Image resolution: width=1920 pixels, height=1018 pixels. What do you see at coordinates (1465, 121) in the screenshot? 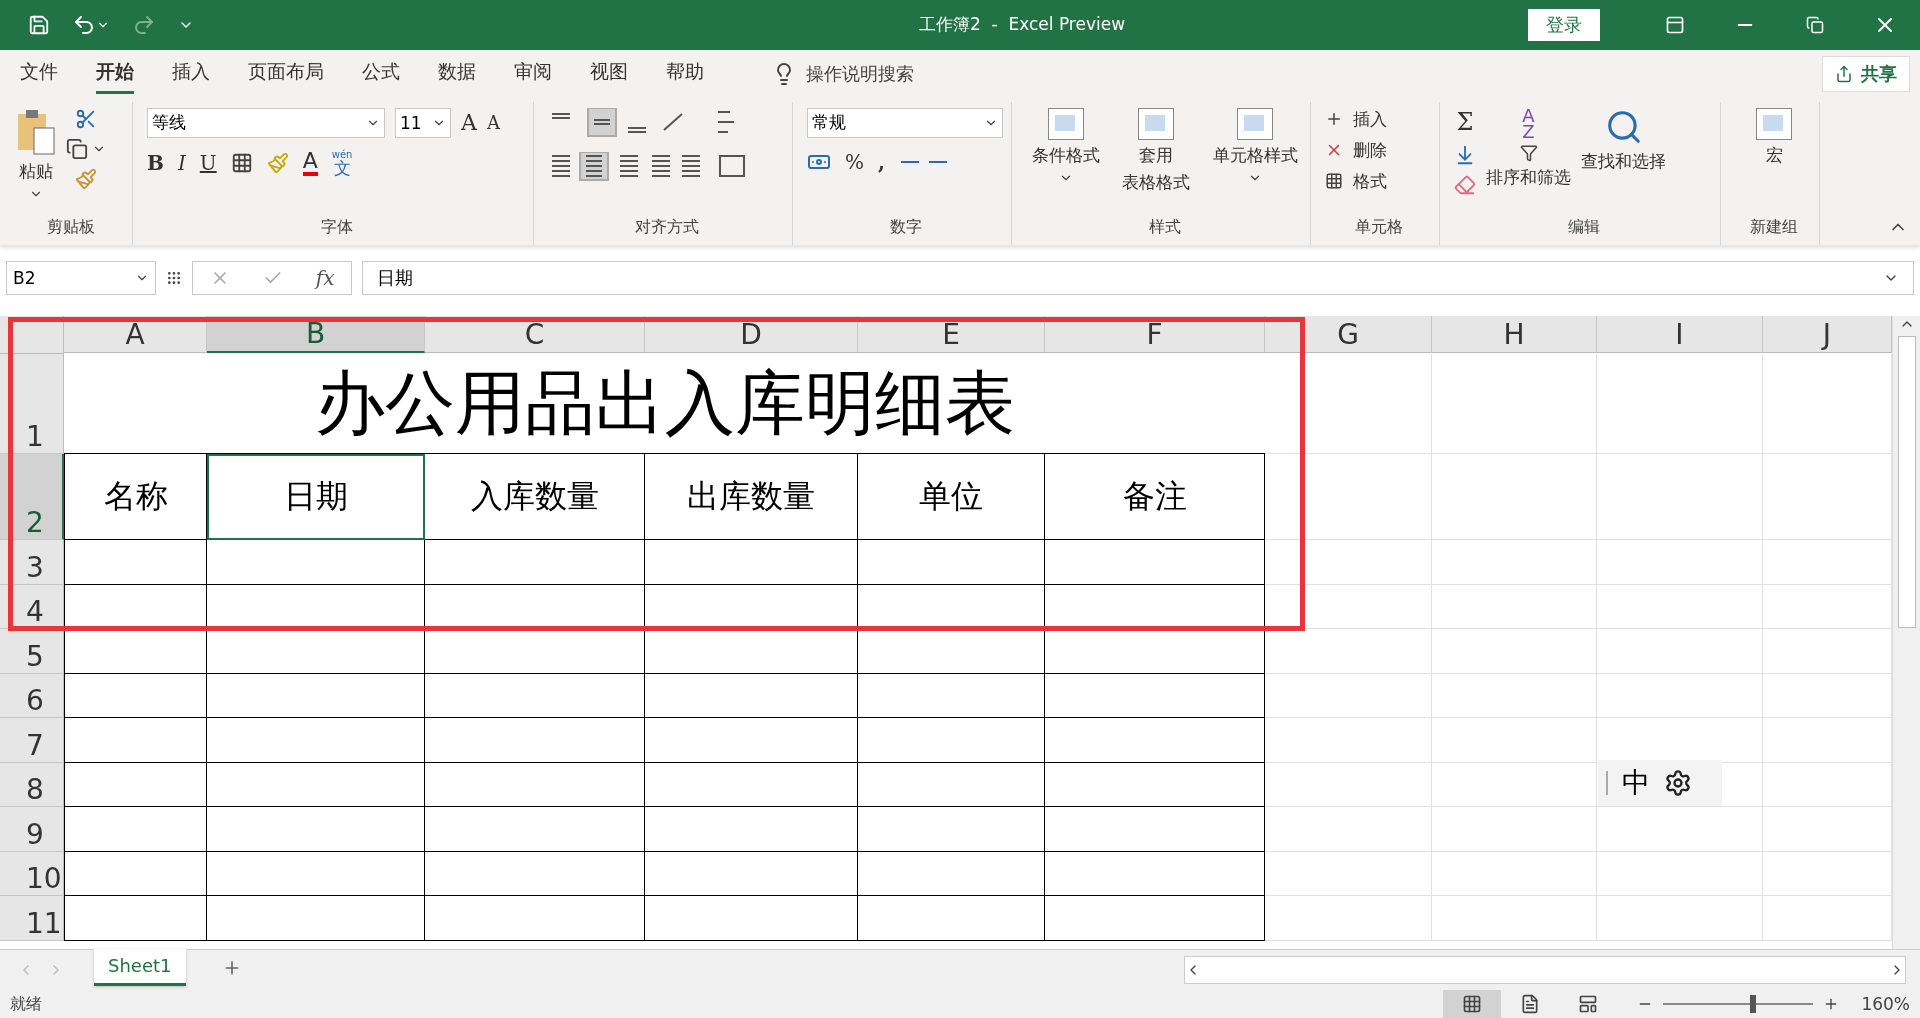
I see `autosum-button: Σ` at bounding box center [1465, 121].